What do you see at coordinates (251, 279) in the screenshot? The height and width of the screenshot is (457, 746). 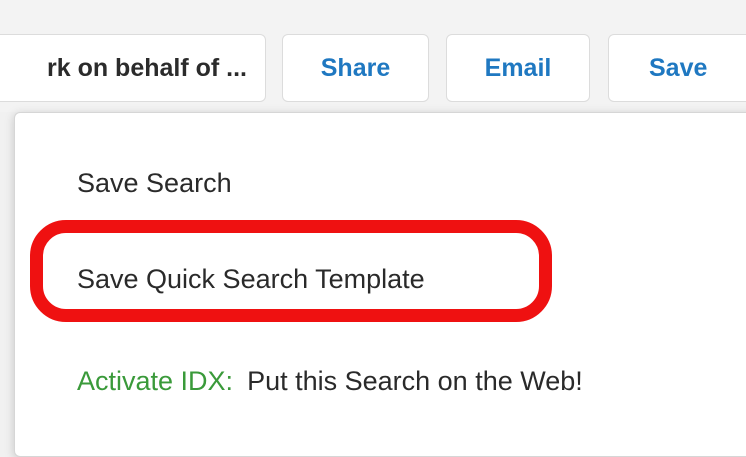 I see `menu-item-save-quick-search-template: Save Quick Search Template` at bounding box center [251, 279].